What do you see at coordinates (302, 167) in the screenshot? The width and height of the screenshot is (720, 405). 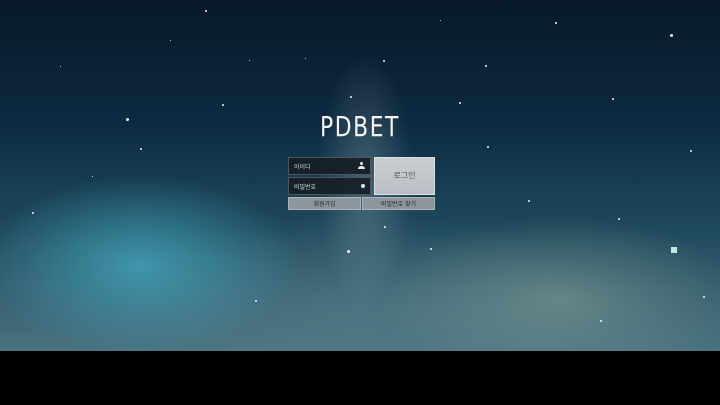 I see `id-placeholder: 아이디` at bounding box center [302, 167].